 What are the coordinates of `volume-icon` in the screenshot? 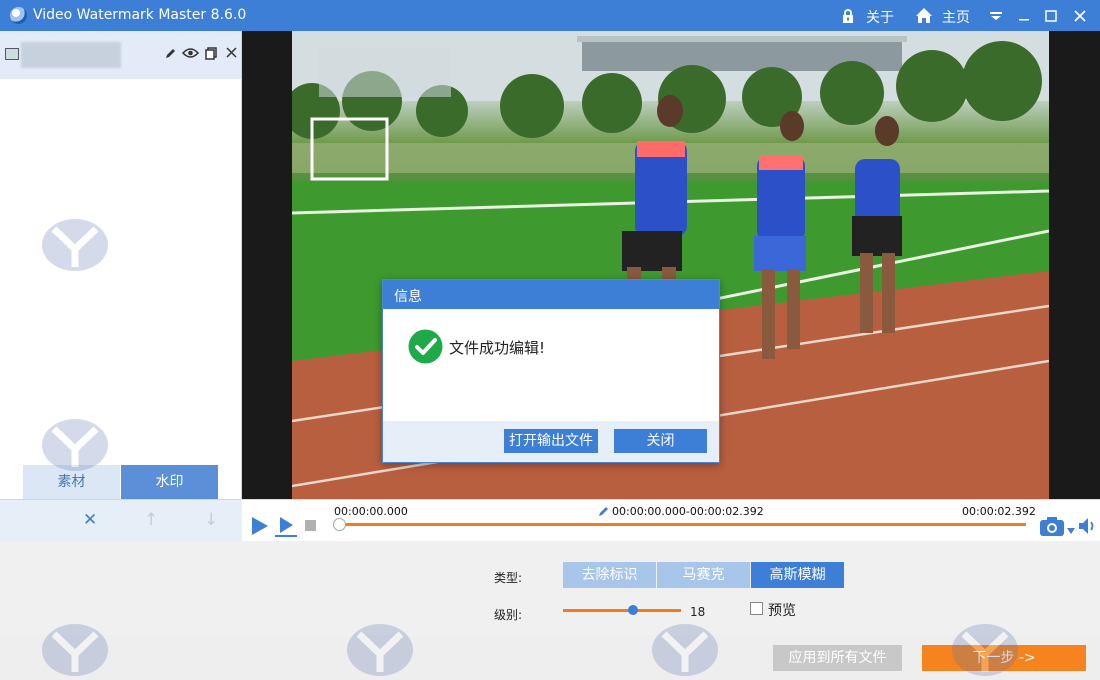 It's located at (1088, 526).